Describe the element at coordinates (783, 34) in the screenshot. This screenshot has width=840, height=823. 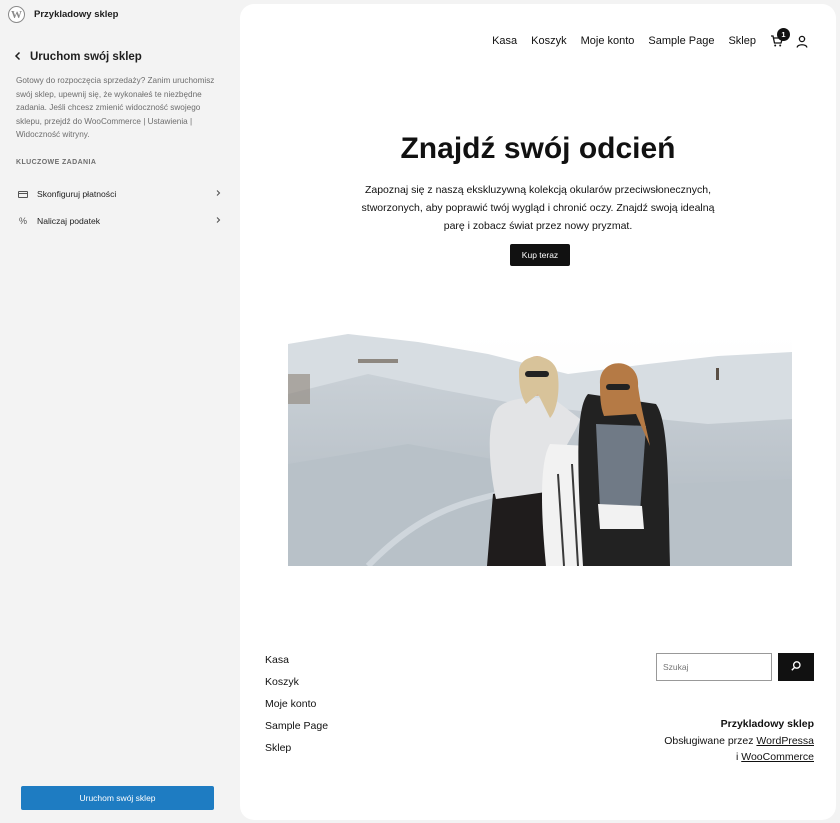
I see `cart-count-badge: 1` at that location.